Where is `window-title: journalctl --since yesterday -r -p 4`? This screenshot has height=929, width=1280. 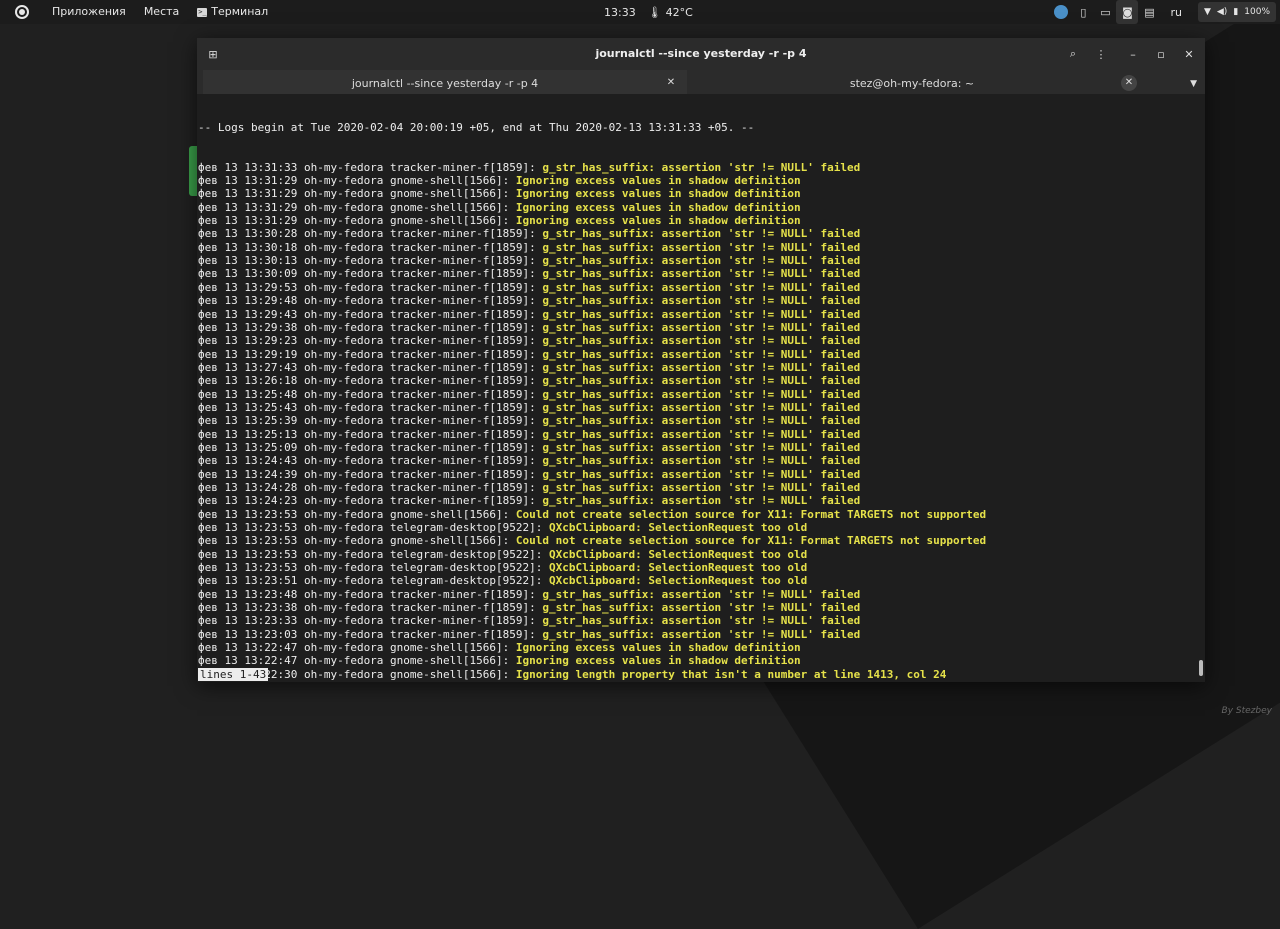 window-title: journalctl --since yesterday -r -p 4 is located at coordinates (701, 53).